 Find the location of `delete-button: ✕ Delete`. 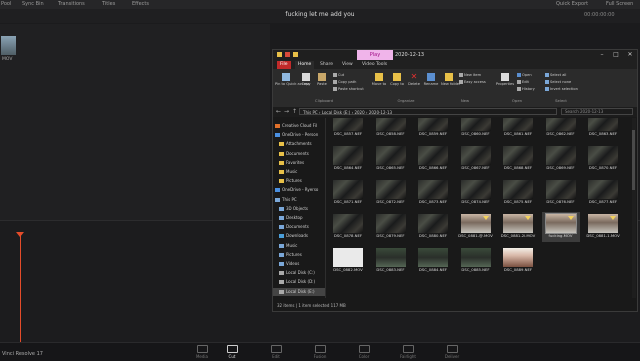

delete-button: ✕ Delete is located at coordinates (414, 80).